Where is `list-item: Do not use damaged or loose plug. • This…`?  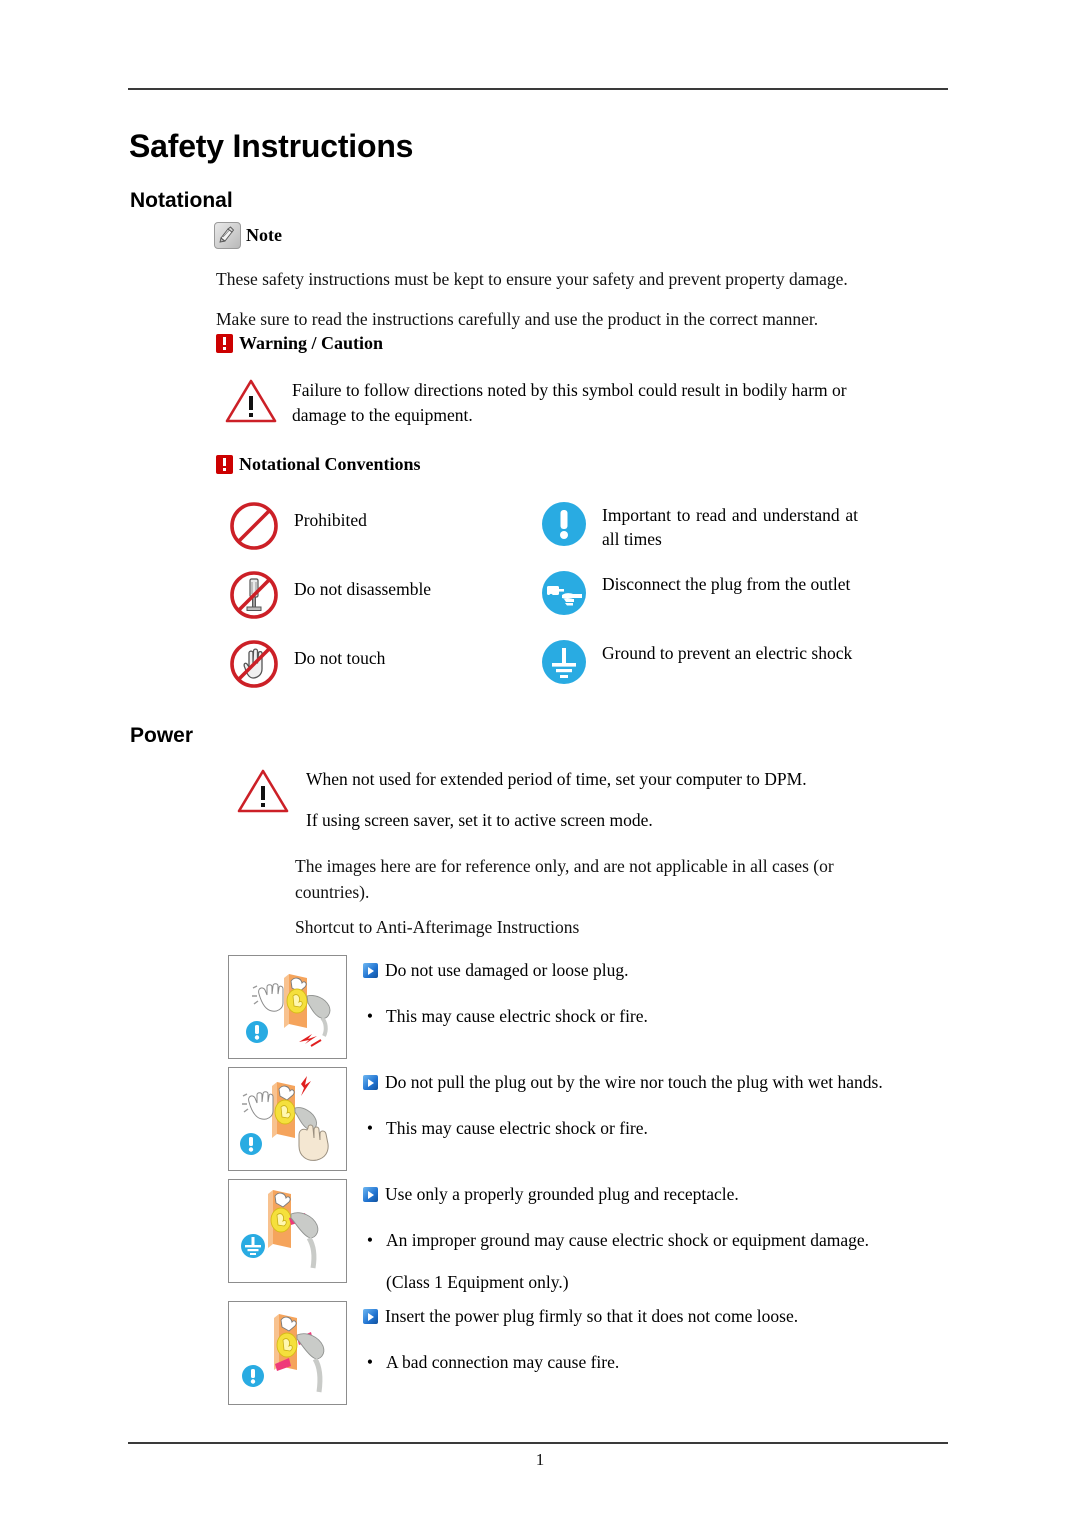 list-item: Do not use damaged or loose plug. • This… is located at coordinates (578, 1007).